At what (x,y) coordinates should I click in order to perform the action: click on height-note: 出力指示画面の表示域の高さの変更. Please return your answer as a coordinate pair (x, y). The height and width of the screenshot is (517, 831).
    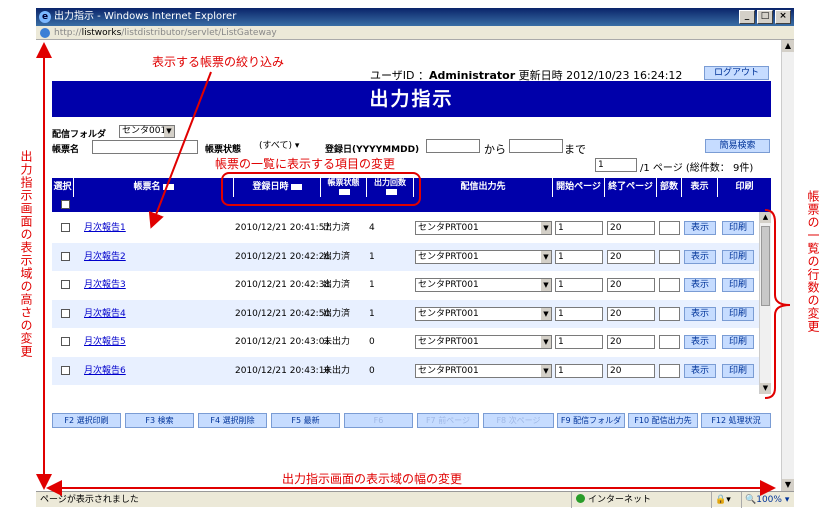
    Looking at the image, I should click on (26, 254).